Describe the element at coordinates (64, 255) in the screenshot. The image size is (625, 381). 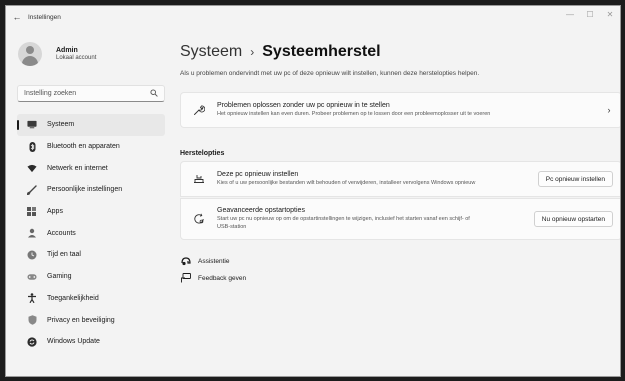
I see `sidebar-item-label: Tijd en taal` at that location.